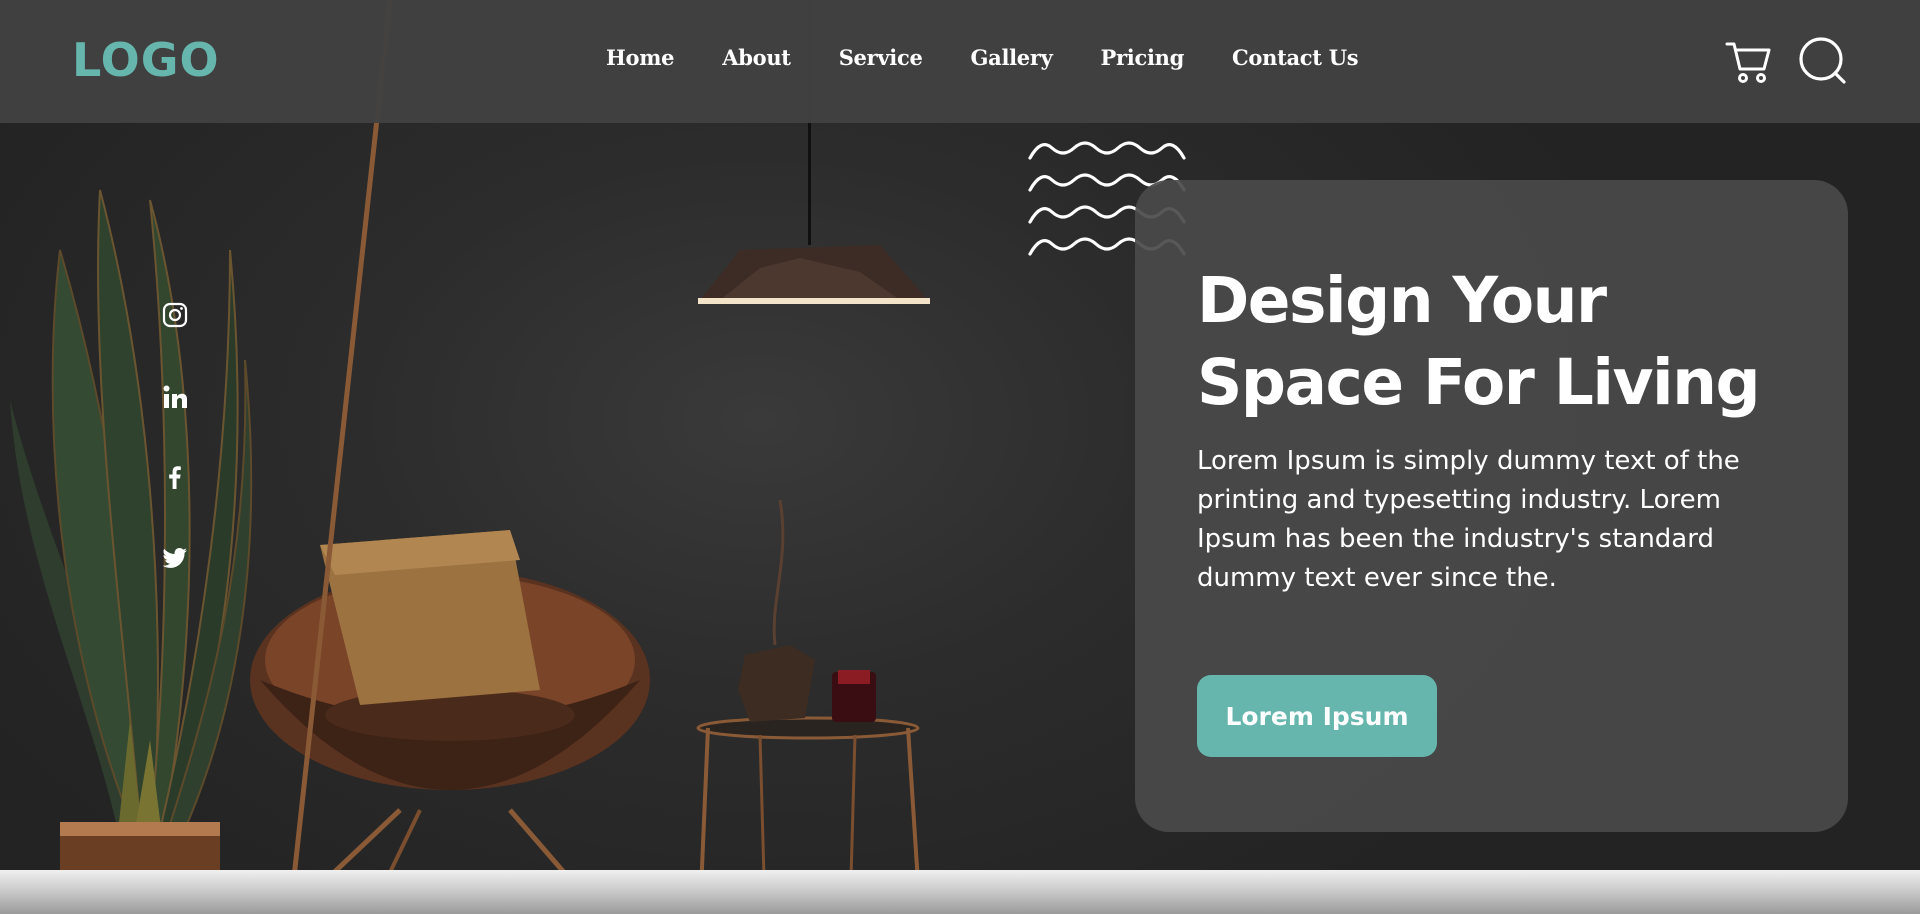  I want to click on hero-title: Design Your Space For Living, so click(1517, 342).